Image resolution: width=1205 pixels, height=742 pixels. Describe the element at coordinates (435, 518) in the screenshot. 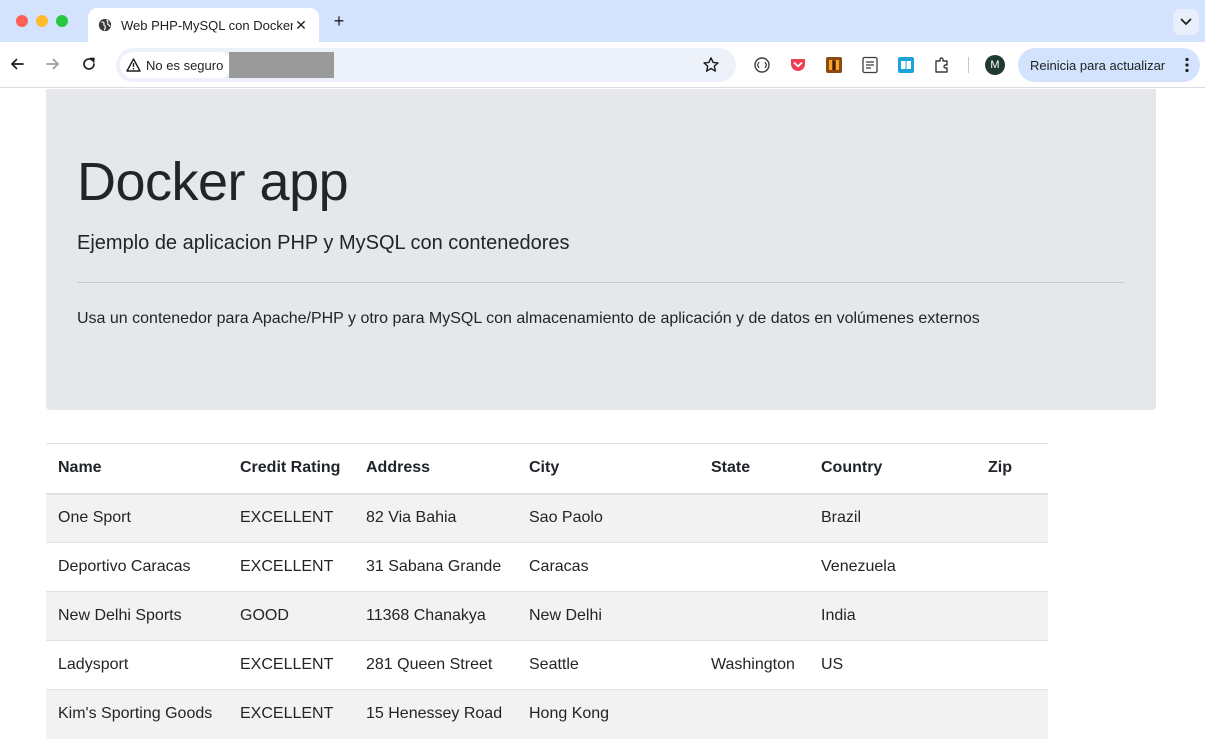

I see `cell-address: 82 Via Bahia` at that location.